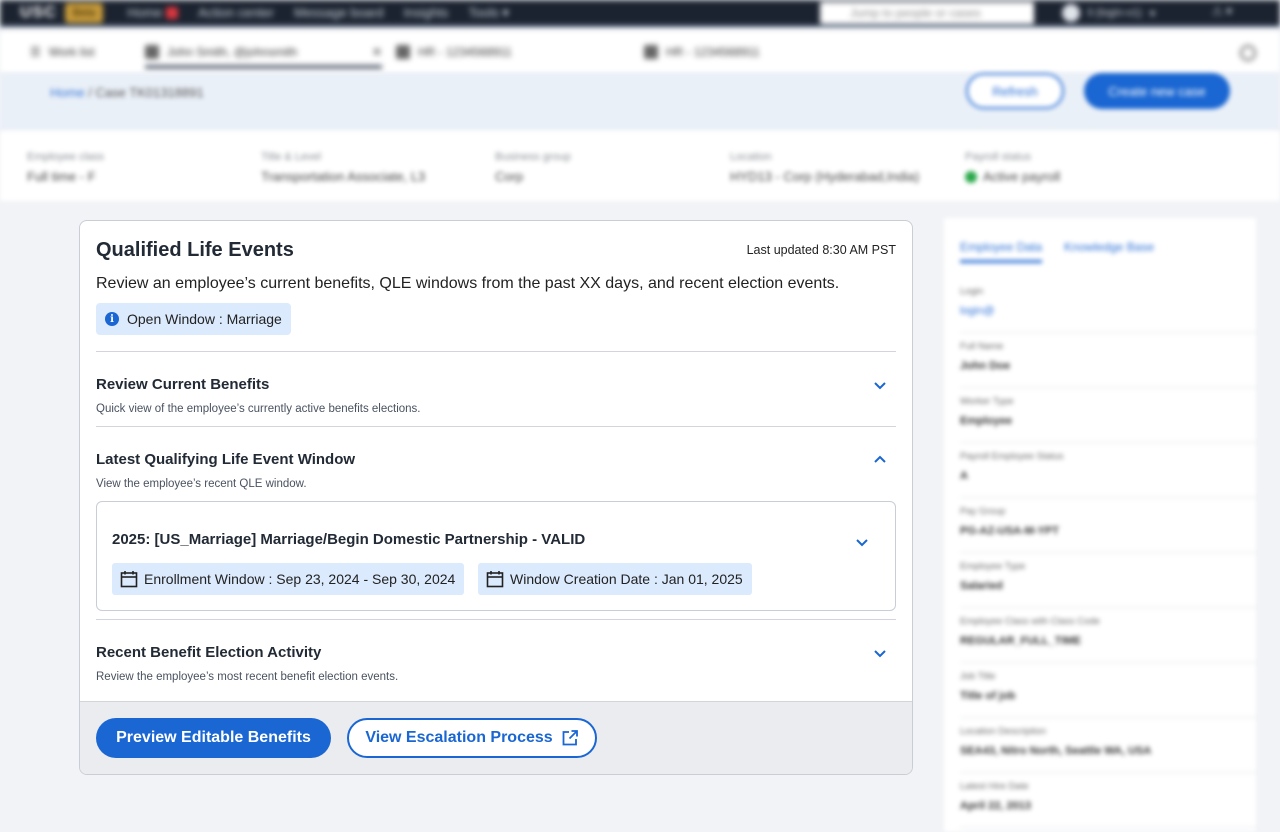  Describe the element at coordinates (339, 13) in the screenshot. I see `nav-message-board: Message board` at that location.